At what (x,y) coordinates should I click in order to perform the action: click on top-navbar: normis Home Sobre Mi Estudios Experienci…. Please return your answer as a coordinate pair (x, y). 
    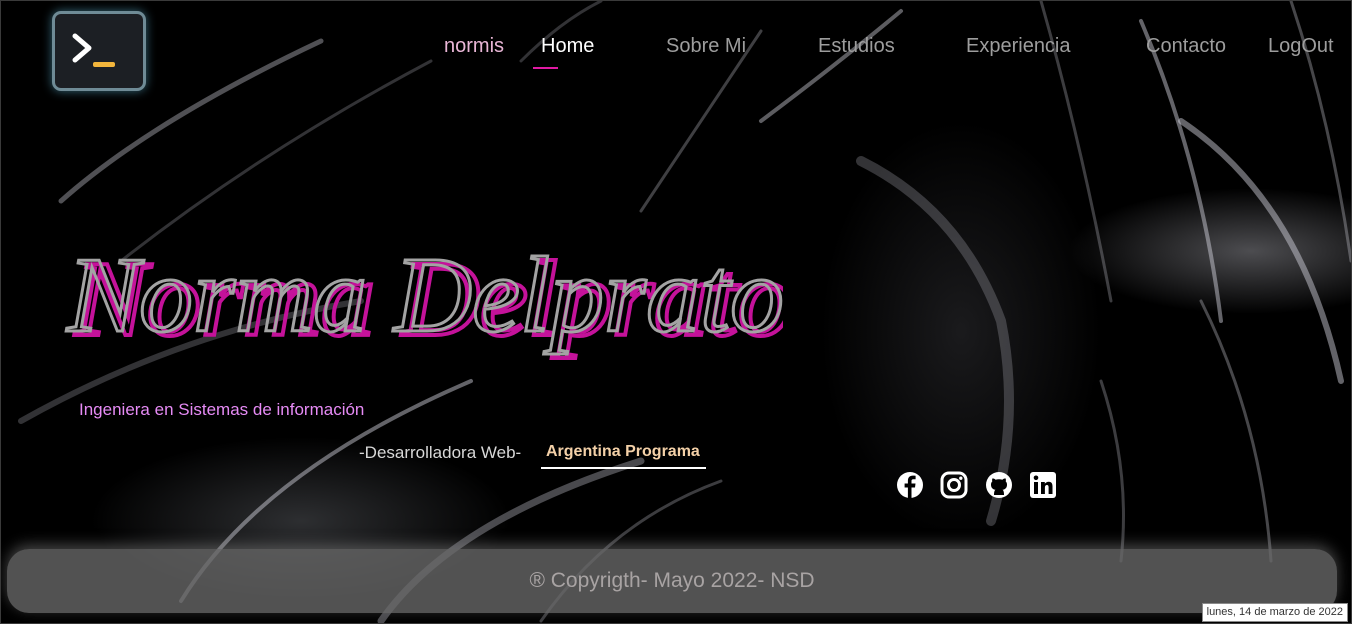
    Looking at the image, I should click on (676, 52).